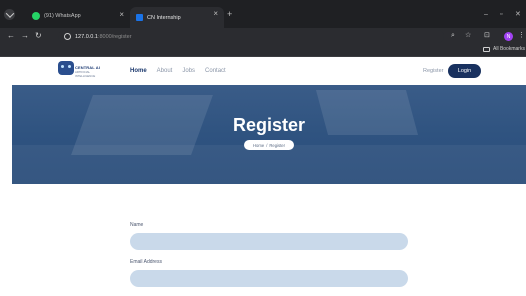  Describe the element at coordinates (11, 36) in the screenshot. I see `back-icon: ←` at that location.